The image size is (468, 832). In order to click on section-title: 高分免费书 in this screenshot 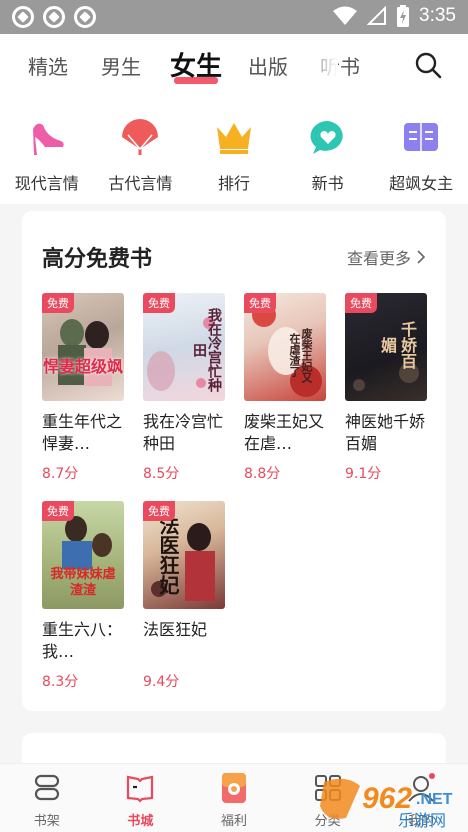, I will do `click(97, 259)`.